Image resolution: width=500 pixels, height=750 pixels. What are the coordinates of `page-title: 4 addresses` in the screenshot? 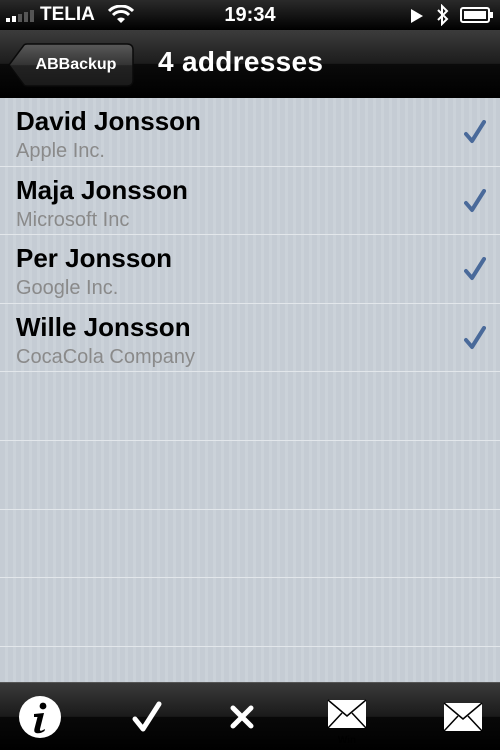 It's located at (241, 61).